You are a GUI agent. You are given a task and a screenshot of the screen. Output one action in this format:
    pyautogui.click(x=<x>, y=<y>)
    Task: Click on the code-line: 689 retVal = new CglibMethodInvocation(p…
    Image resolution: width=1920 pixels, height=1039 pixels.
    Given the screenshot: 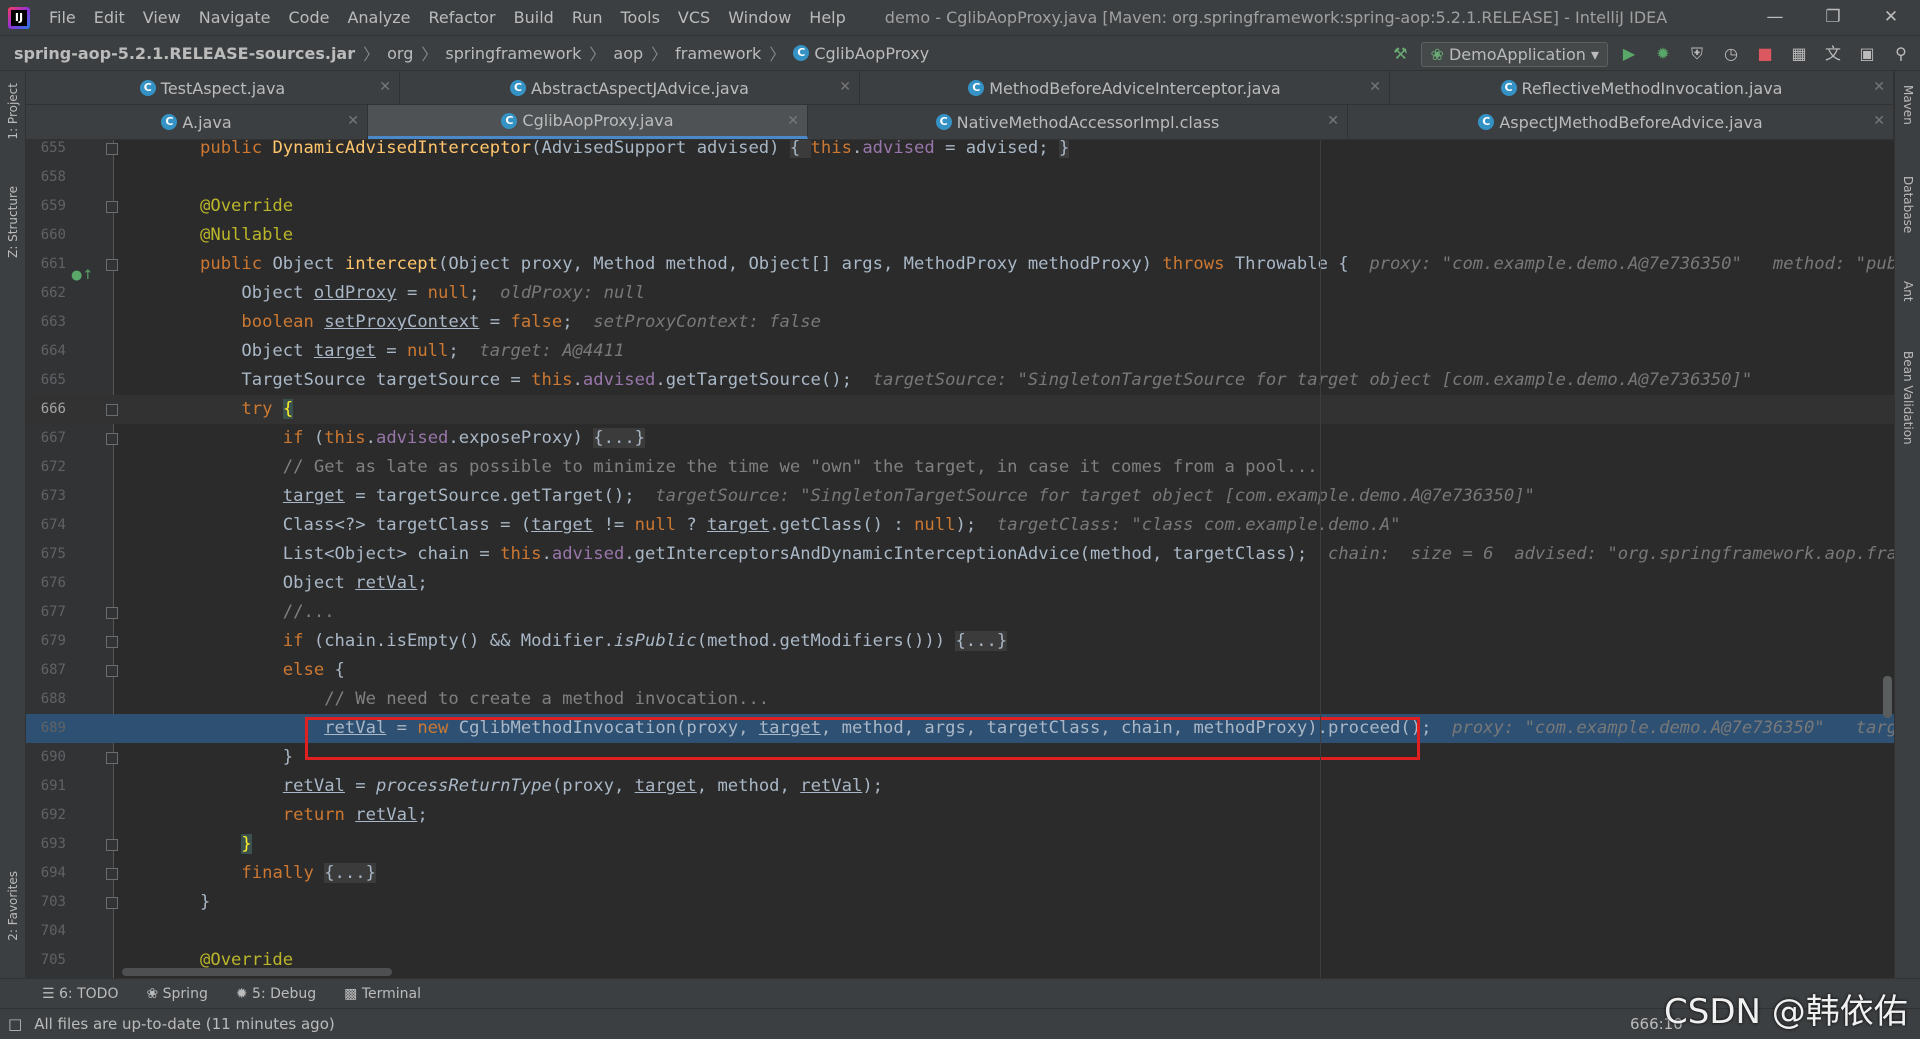 What is the action you would take?
    pyautogui.click(x=960, y=728)
    